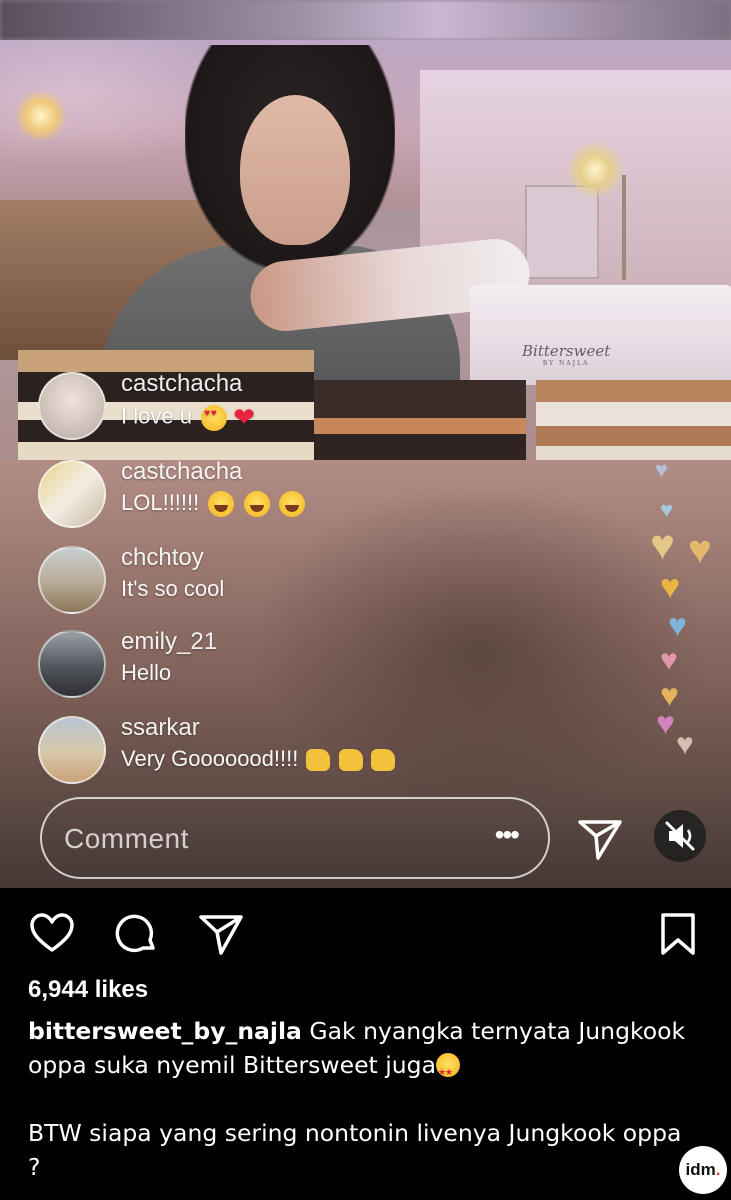  What do you see at coordinates (507, 835) in the screenshot?
I see `more-options-button: •••` at bounding box center [507, 835].